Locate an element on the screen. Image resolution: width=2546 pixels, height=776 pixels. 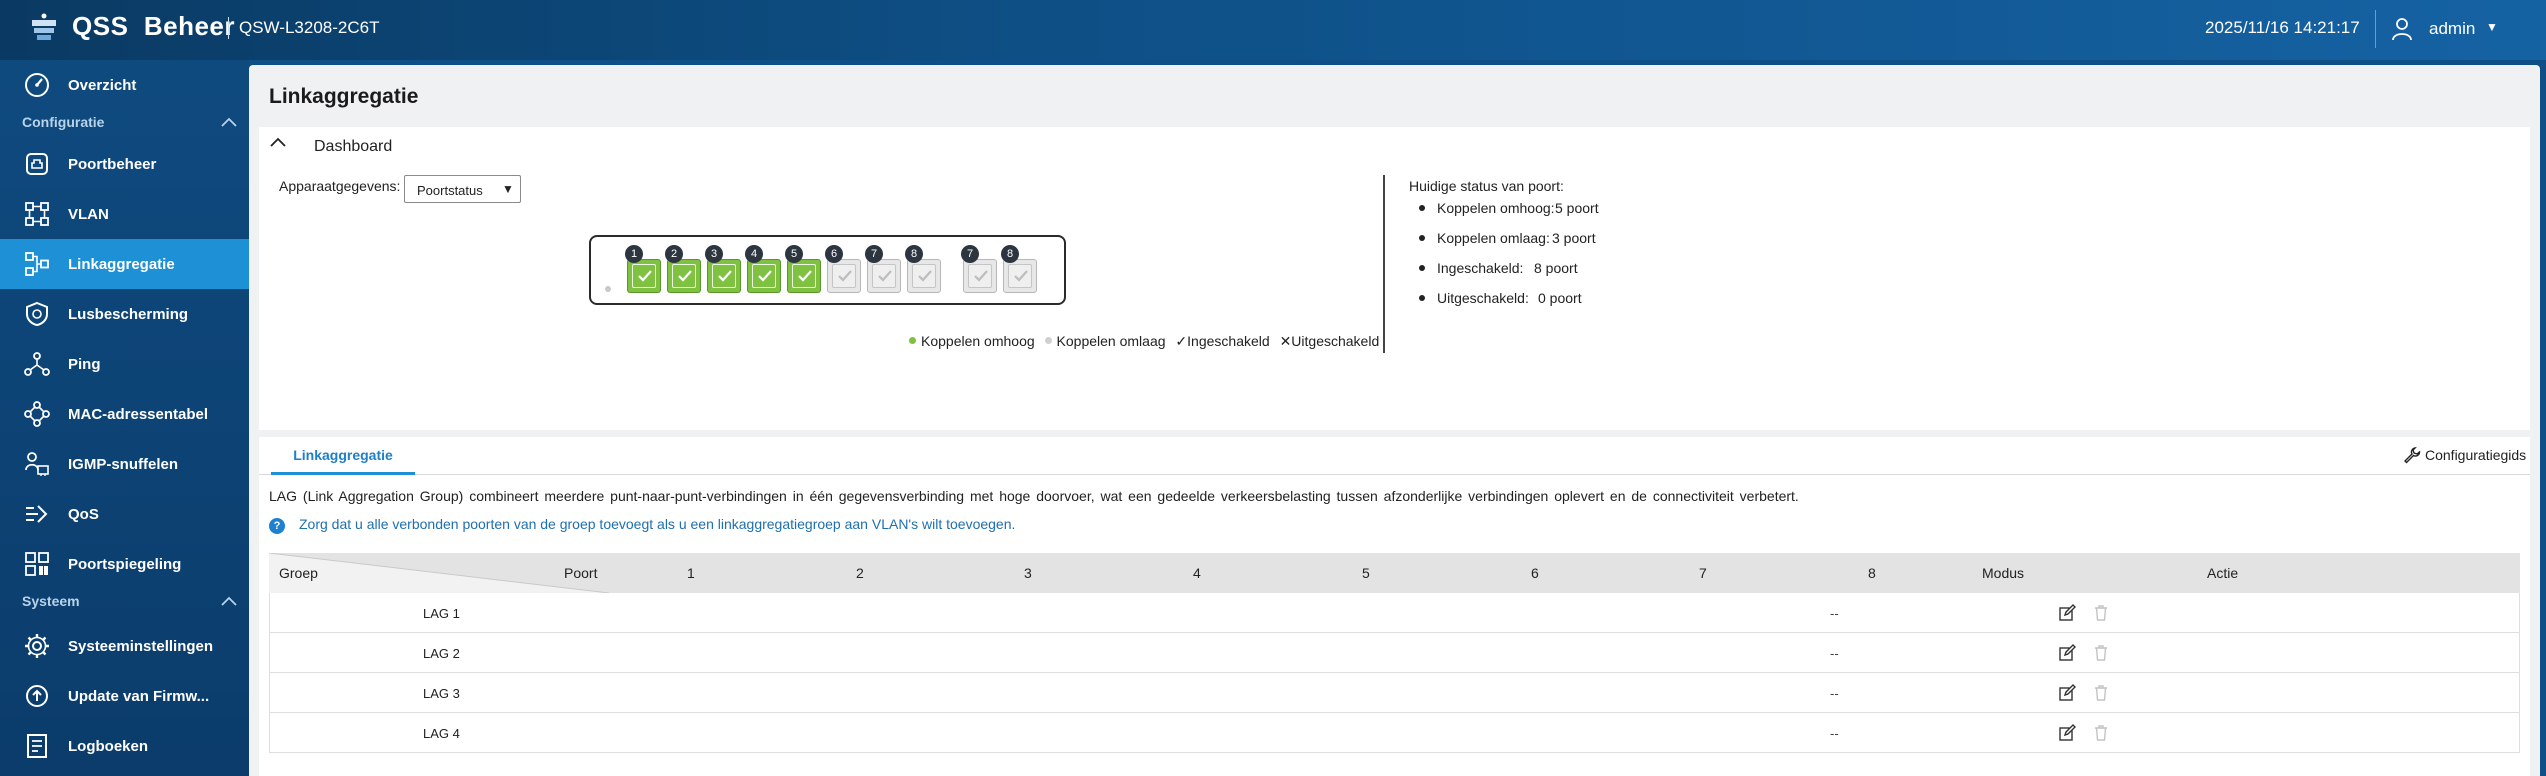
header-divider is located at coordinates (2375, 29).